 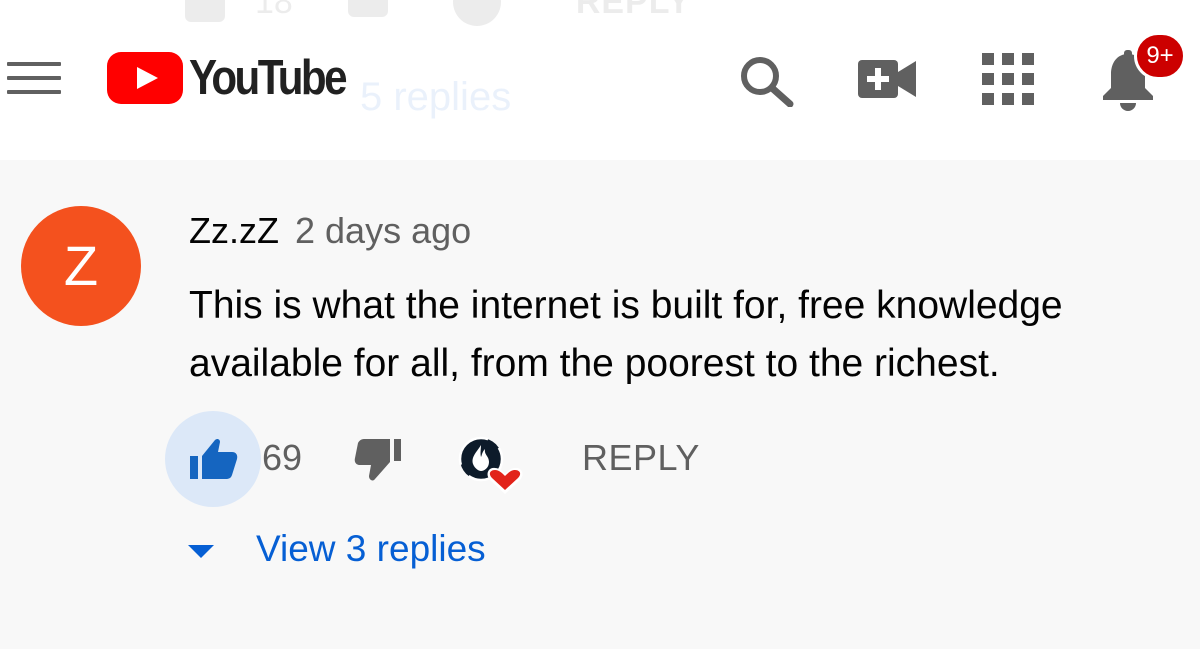 I want to click on apps-icon, so click(x=1008, y=79).